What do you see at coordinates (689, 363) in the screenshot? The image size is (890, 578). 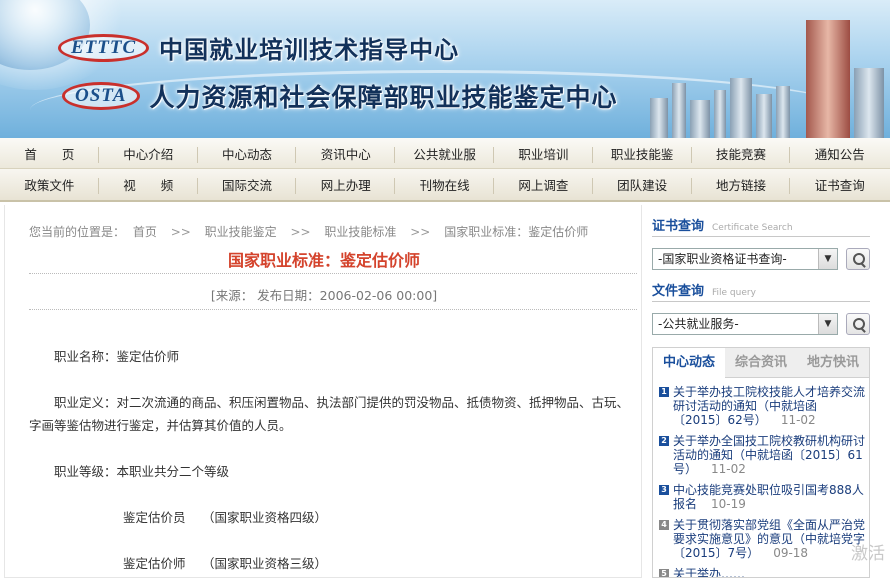 I see `tab-center-news: 中心动态` at bounding box center [689, 363].